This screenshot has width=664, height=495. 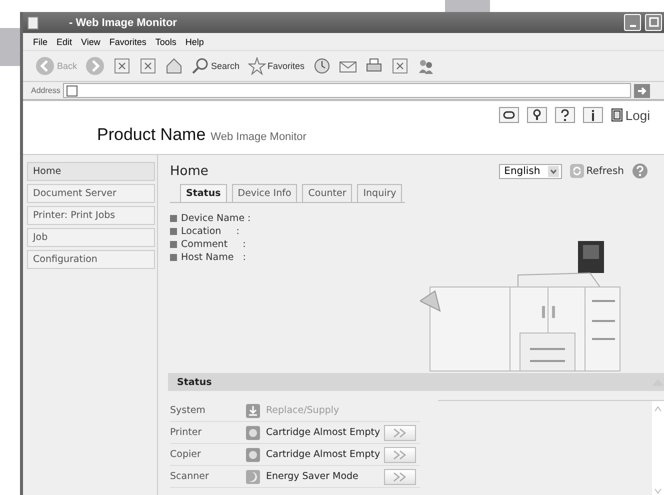 What do you see at coordinates (165, 41) in the screenshot?
I see `menu-item: Tools` at bounding box center [165, 41].